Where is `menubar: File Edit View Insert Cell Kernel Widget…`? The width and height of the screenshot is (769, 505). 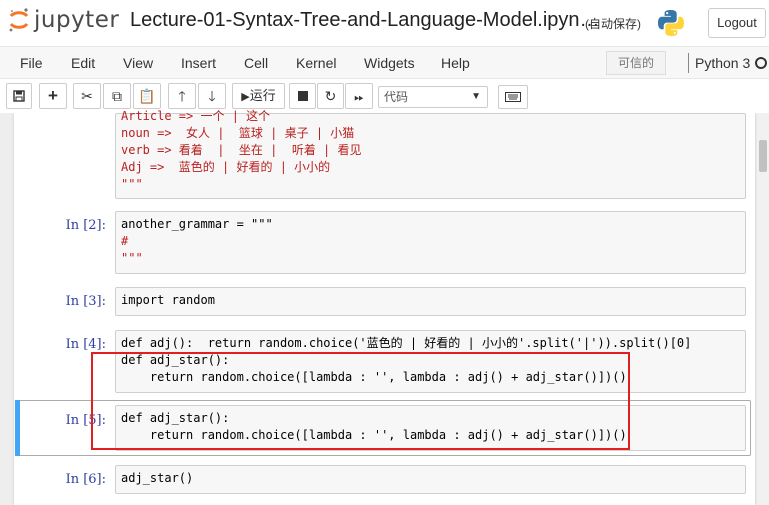
menubar: File Edit View Insert Cell Kernel Widget… is located at coordinates (384, 62).